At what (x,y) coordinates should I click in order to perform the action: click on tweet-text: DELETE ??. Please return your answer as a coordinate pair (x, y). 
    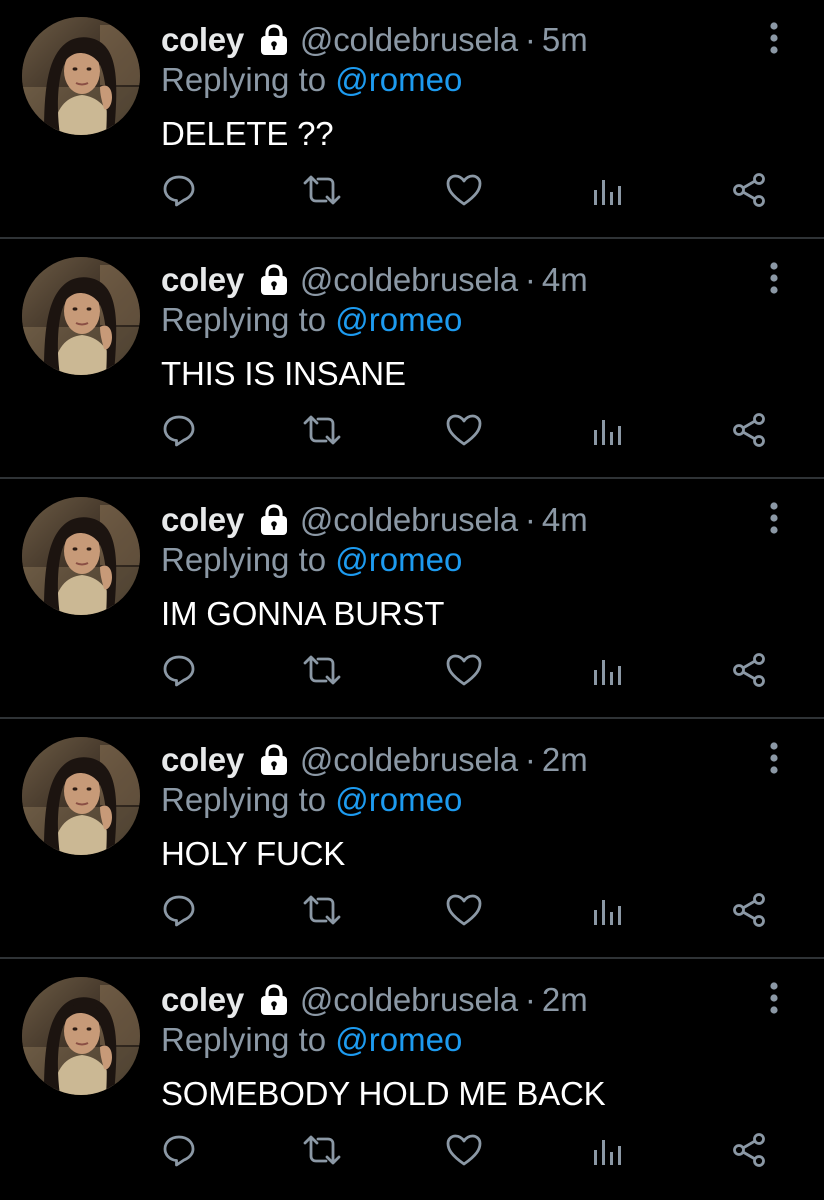
    Looking at the image, I should click on (247, 133).